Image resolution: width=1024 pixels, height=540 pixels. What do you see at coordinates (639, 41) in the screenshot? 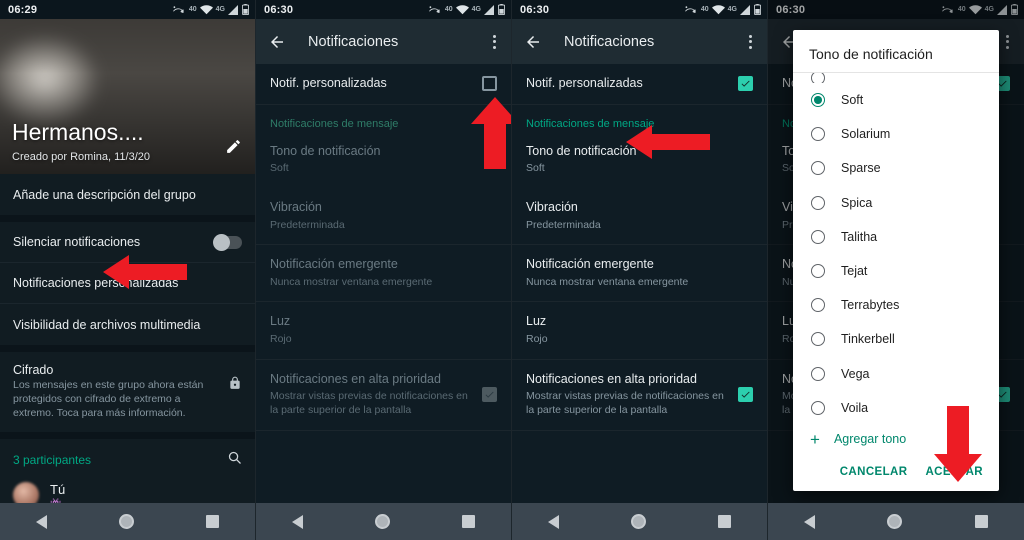
I see `app-bar: Notificaciones` at bounding box center [639, 41].